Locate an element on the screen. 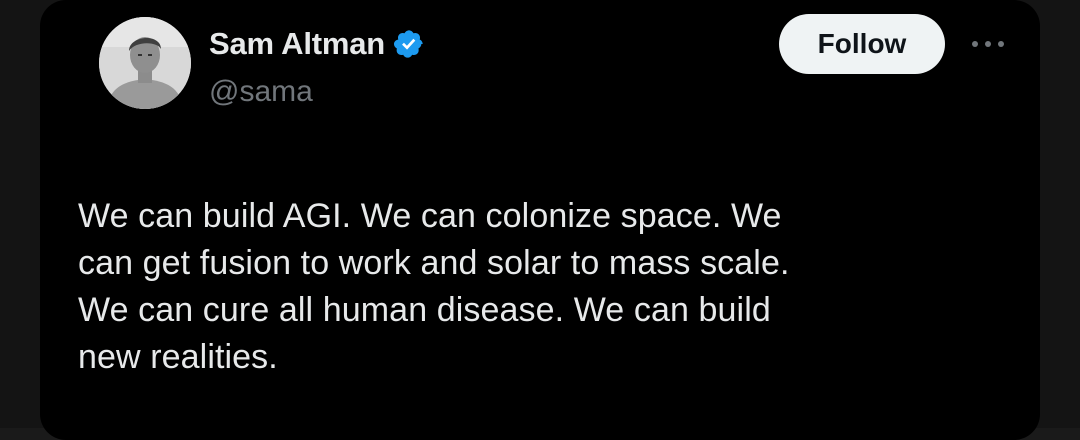 The height and width of the screenshot is (440, 1080). avatar is located at coordinates (145, 63).